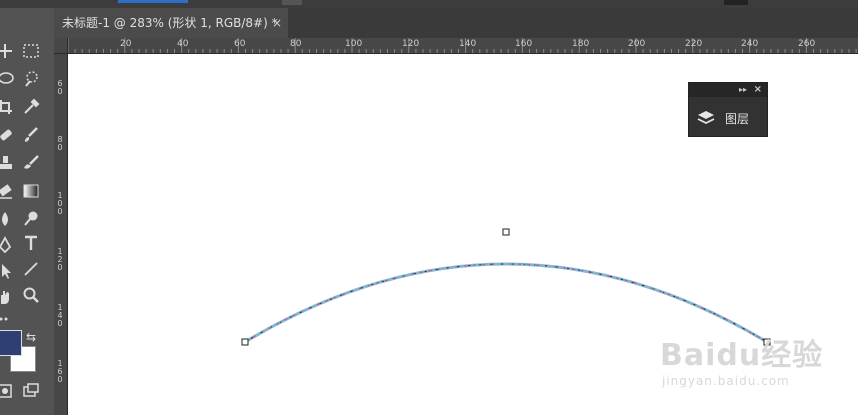  Describe the element at coordinates (60, 315) in the screenshot. I see `ruler-label: 1 4 0` at that location.